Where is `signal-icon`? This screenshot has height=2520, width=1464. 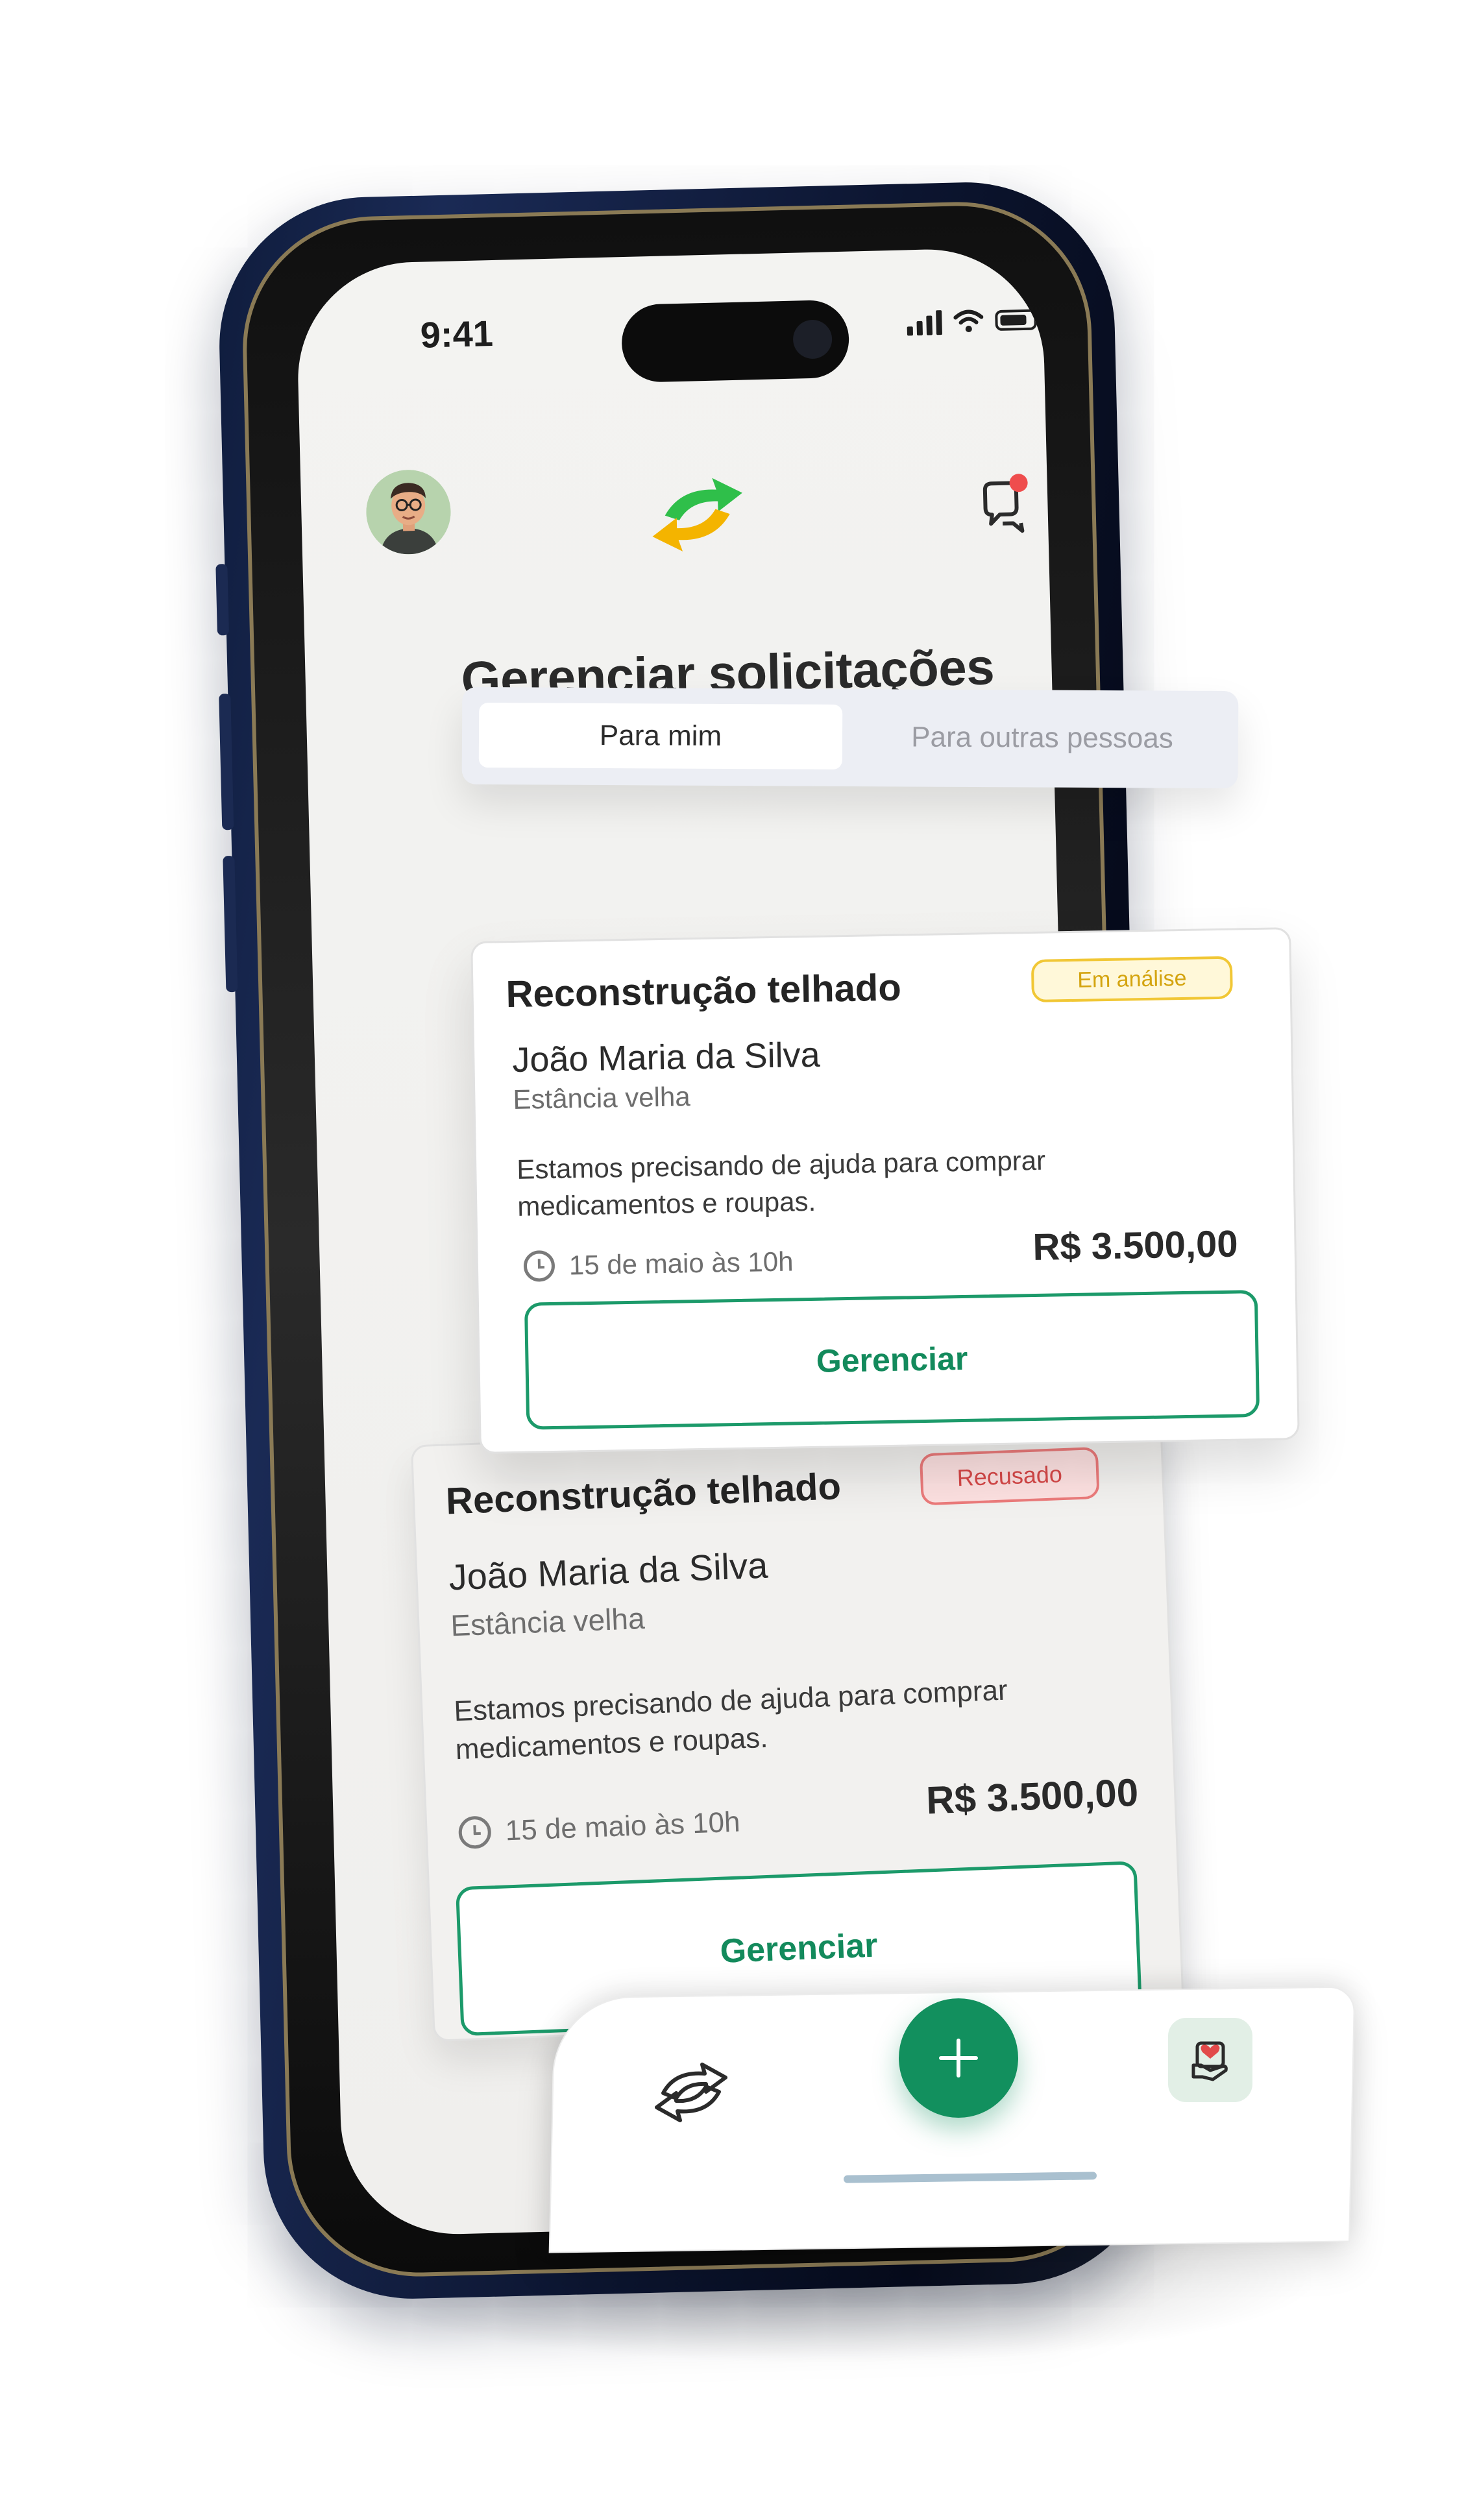 signal-icon is located at coordinates (925, 322).